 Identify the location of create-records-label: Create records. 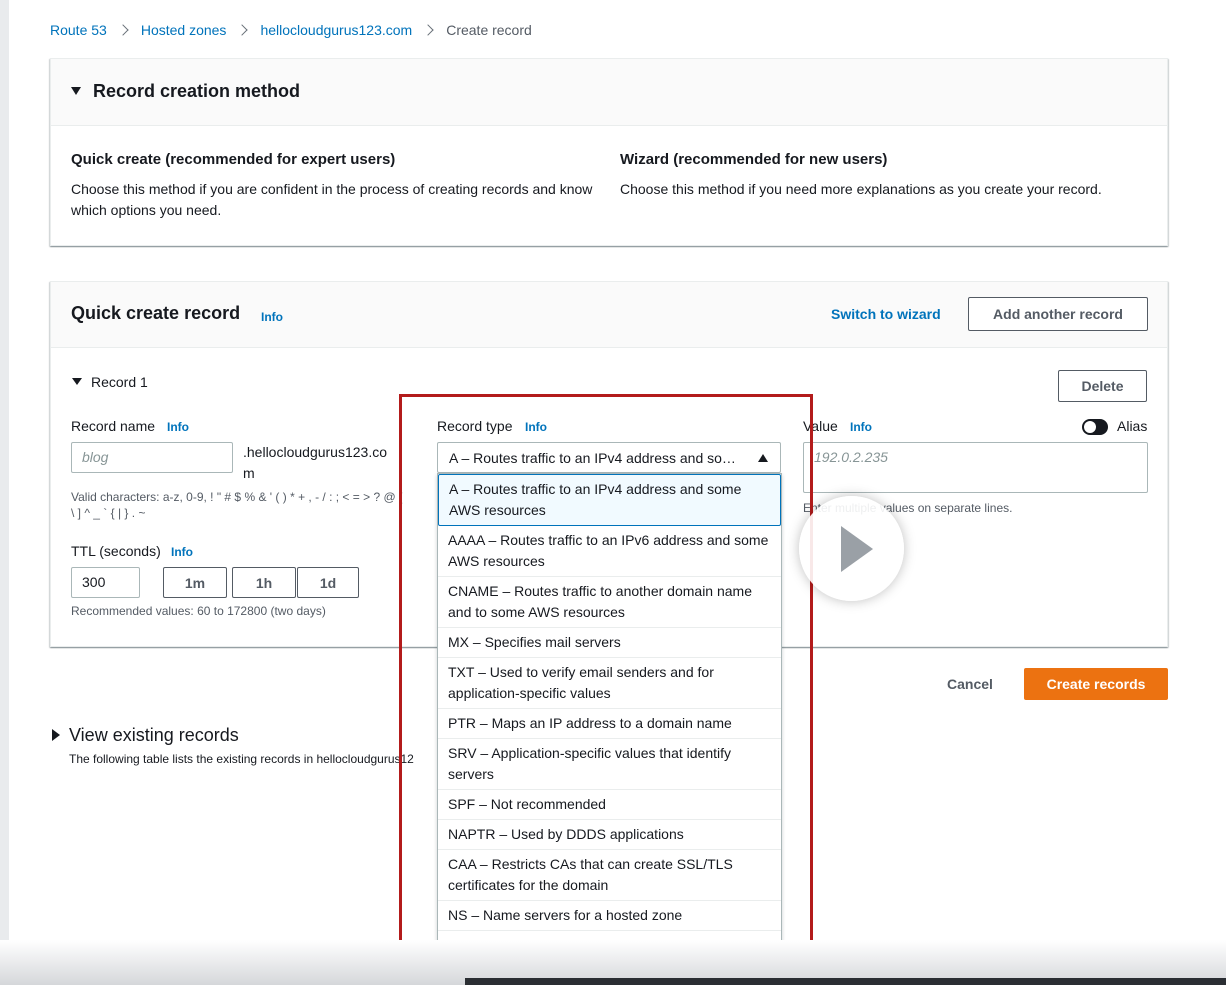
(1096, 684).